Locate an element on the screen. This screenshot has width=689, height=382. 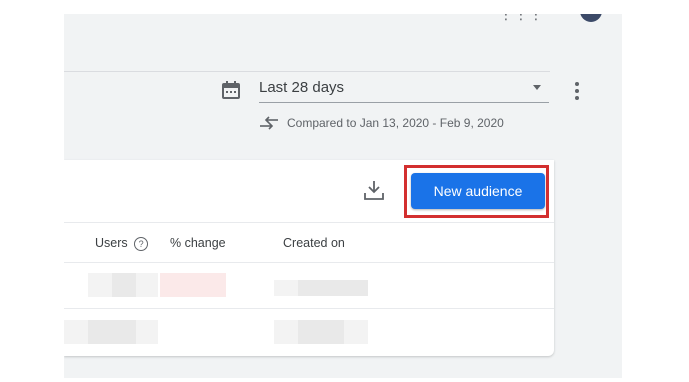
comparison-text: Compared to Jan 13, 2020 - Feb 9, 2020 is located at coordinates (395, 123).